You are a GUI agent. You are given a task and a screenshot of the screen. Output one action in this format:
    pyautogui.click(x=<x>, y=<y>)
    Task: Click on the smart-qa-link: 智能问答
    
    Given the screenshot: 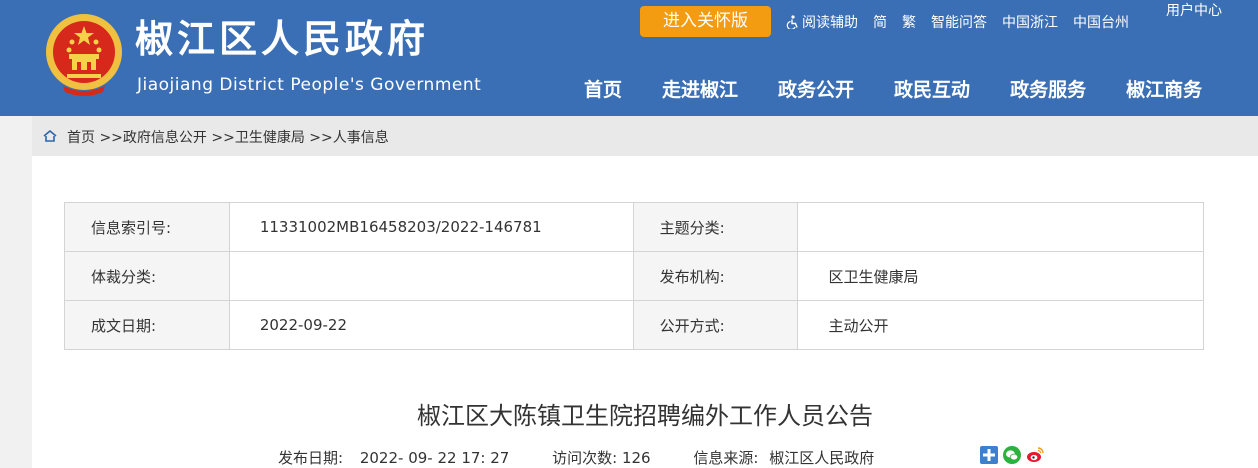 What is the action you would take?
    pyautogui.click(x=959, y=22)
    